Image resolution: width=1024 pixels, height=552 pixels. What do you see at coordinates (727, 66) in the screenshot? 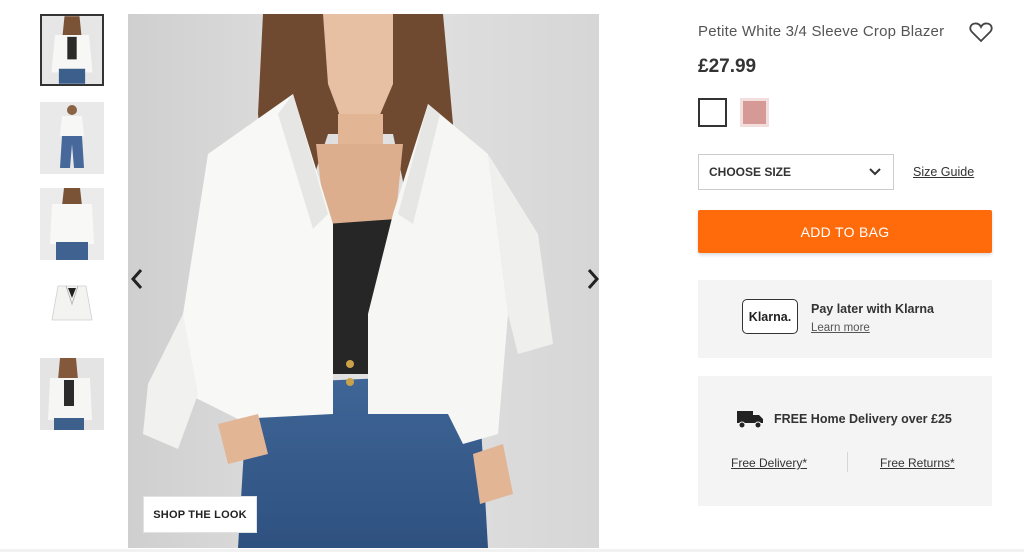
I see `product-price: £27.99` at bounding box center [727, 66].